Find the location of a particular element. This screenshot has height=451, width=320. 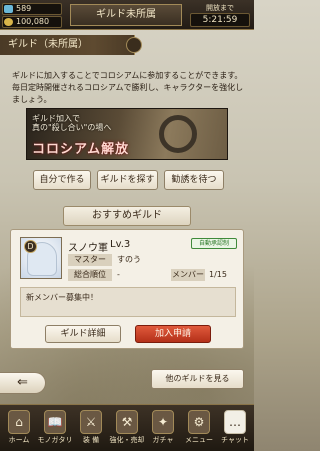

gold-counter: 100,080 is located at coordinates (32, 22).